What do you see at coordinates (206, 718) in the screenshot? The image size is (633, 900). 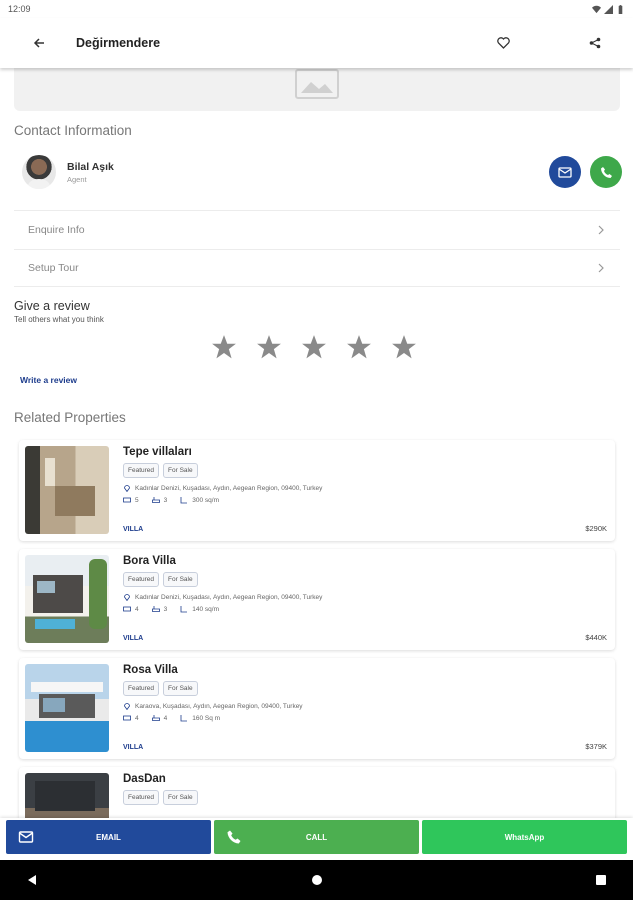 I see `area-value: 160 Sq m` at bounding box center [206, 718].